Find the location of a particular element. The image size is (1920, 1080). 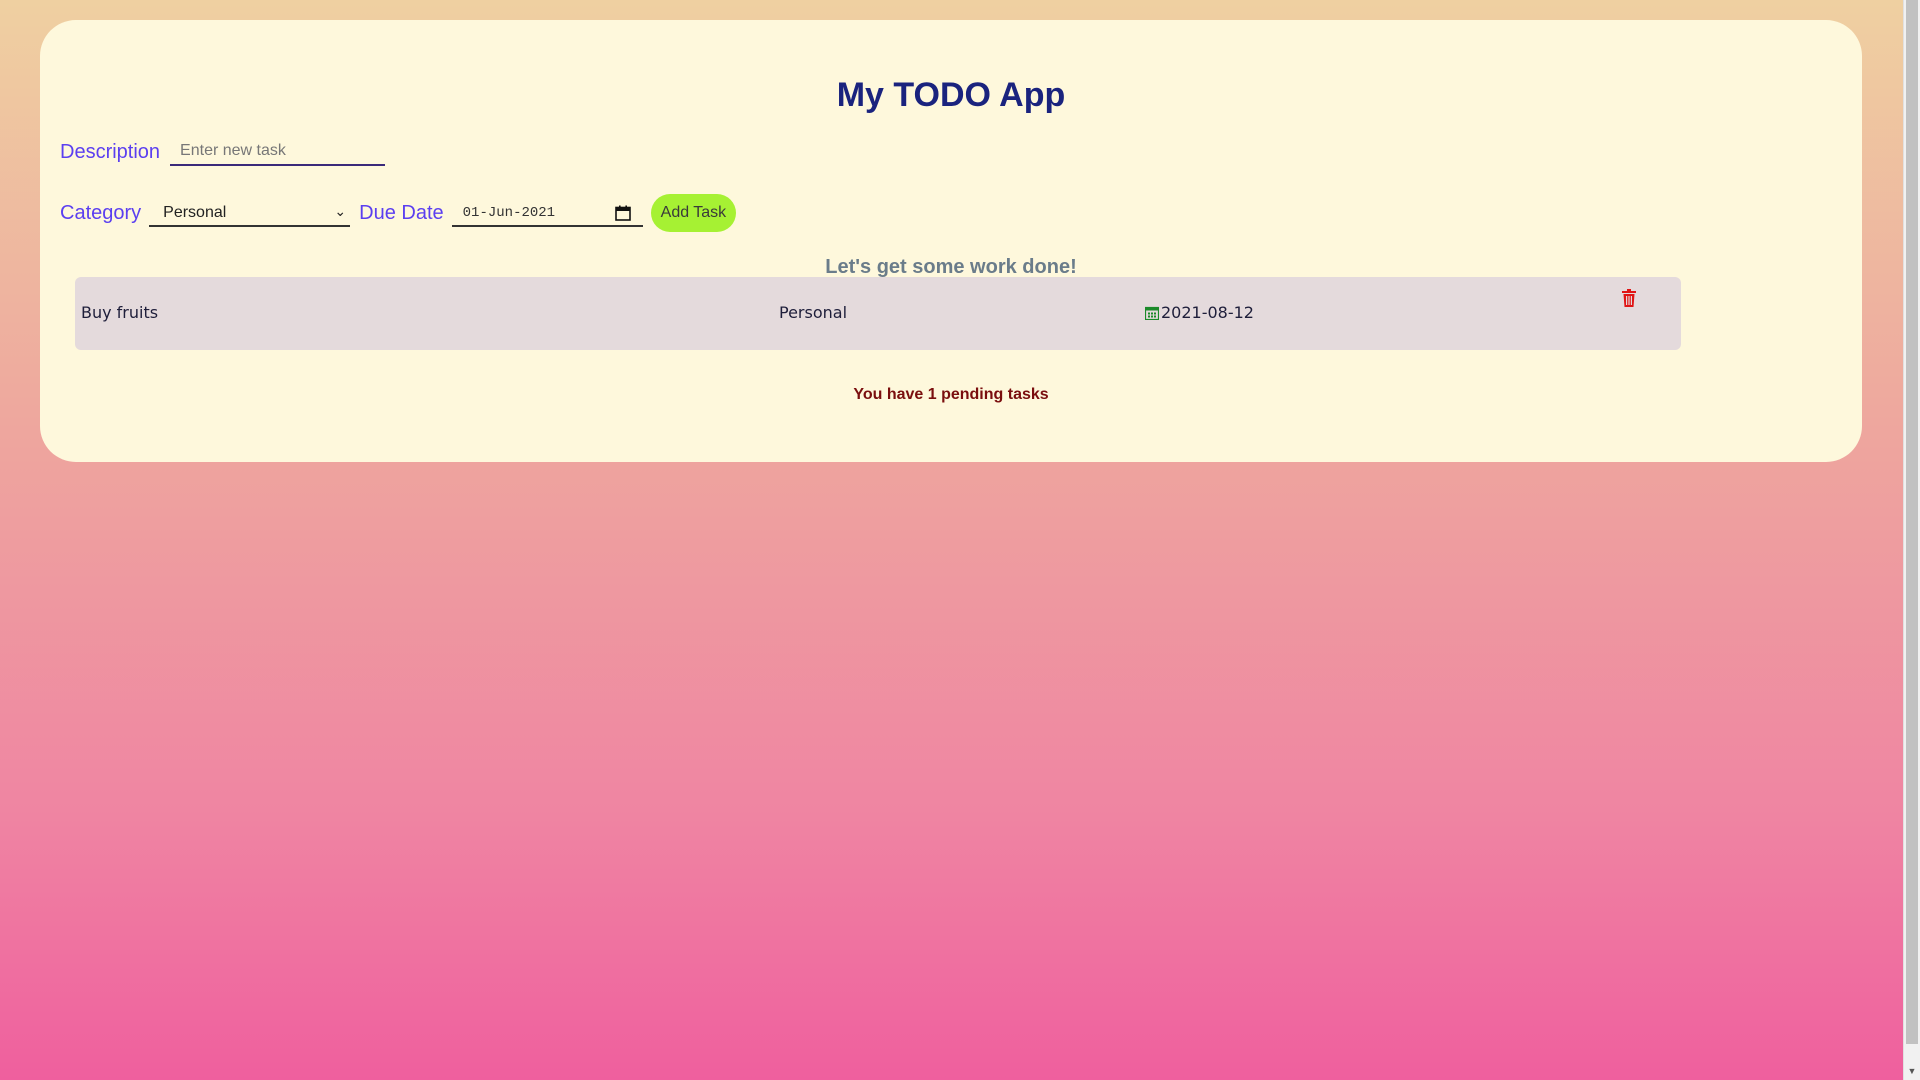

due-date-value: 01-Jun-2021 is located at coordinates (509, 213).